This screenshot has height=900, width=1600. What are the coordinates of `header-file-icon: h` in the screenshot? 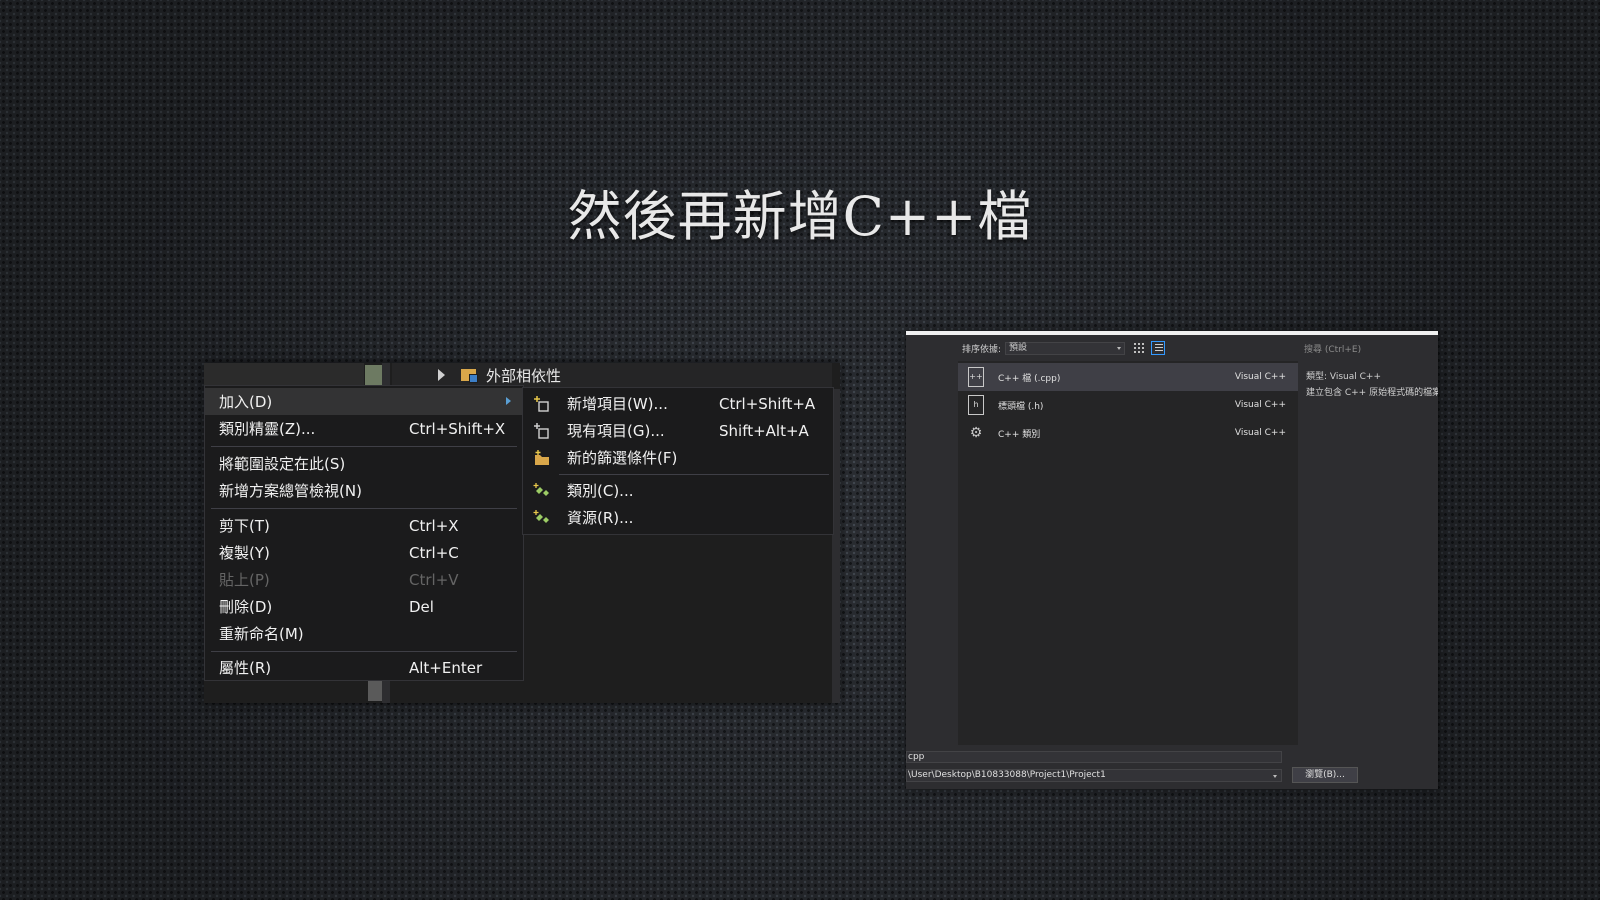 It's located at (976, 405).